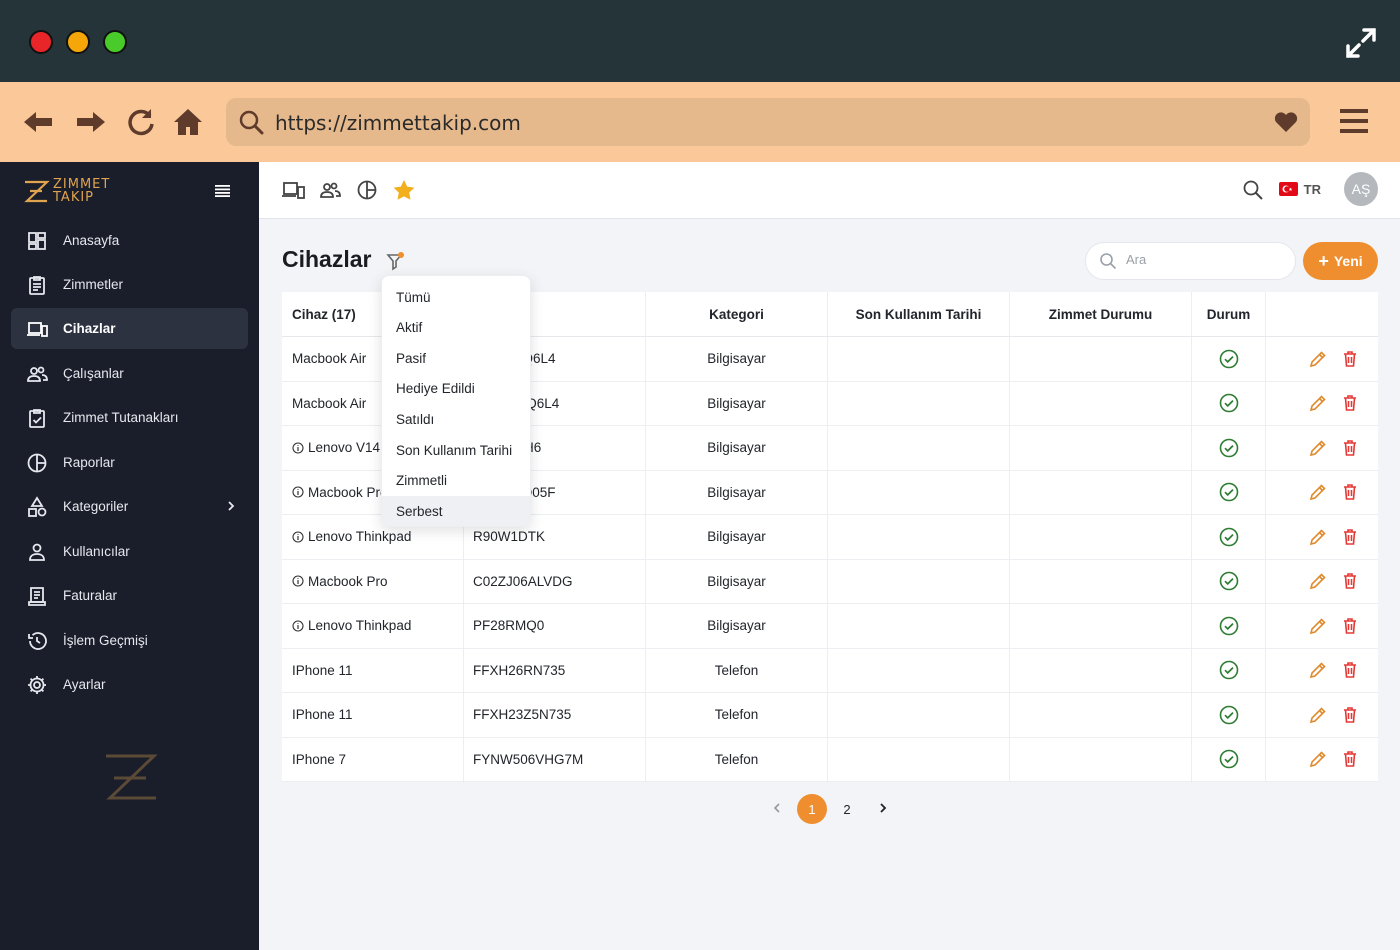  I want to click on sidebar-toggle-icon, so click(222, 190).